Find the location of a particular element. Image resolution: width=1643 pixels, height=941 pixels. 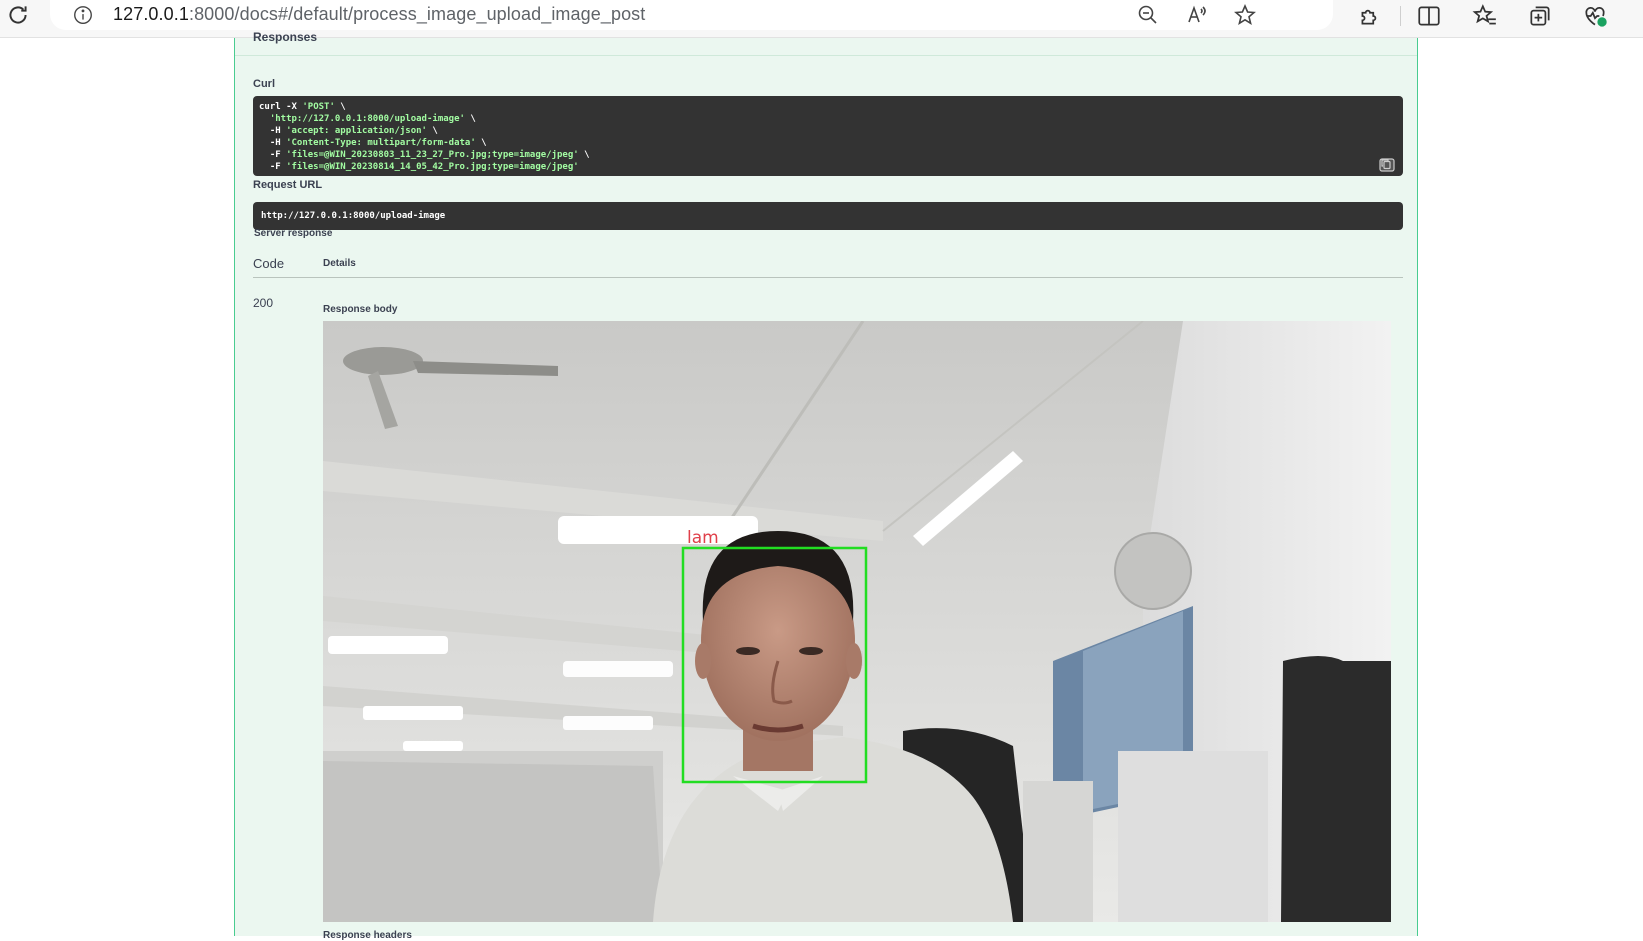

curl-line-prefix: curl -X is located at coordinates (281, 107).